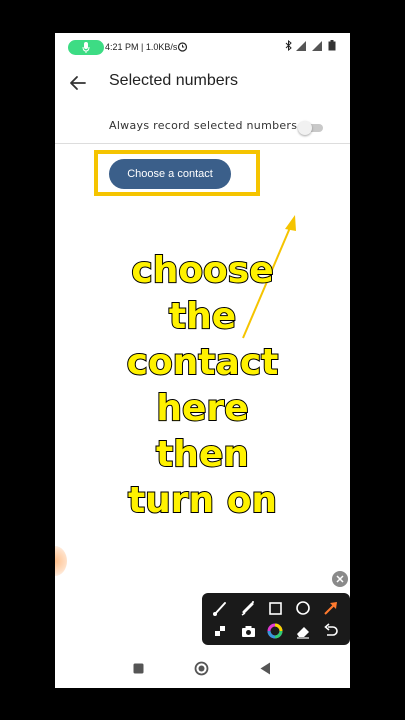 This screenshot has width=405, height=720. I want to click on brush-icon, so click(220, 608).